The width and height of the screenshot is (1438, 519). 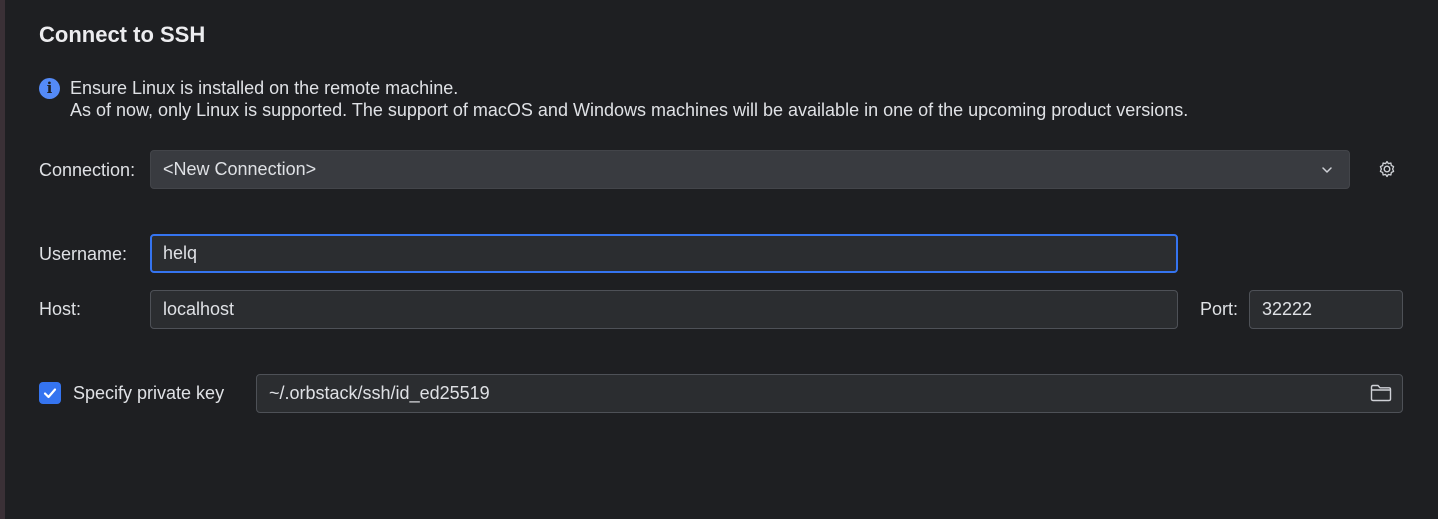 What do you see at coordinates (60, 309) in the screenshot?
I see `host-label: Host:` at bounding box center [60, 309].